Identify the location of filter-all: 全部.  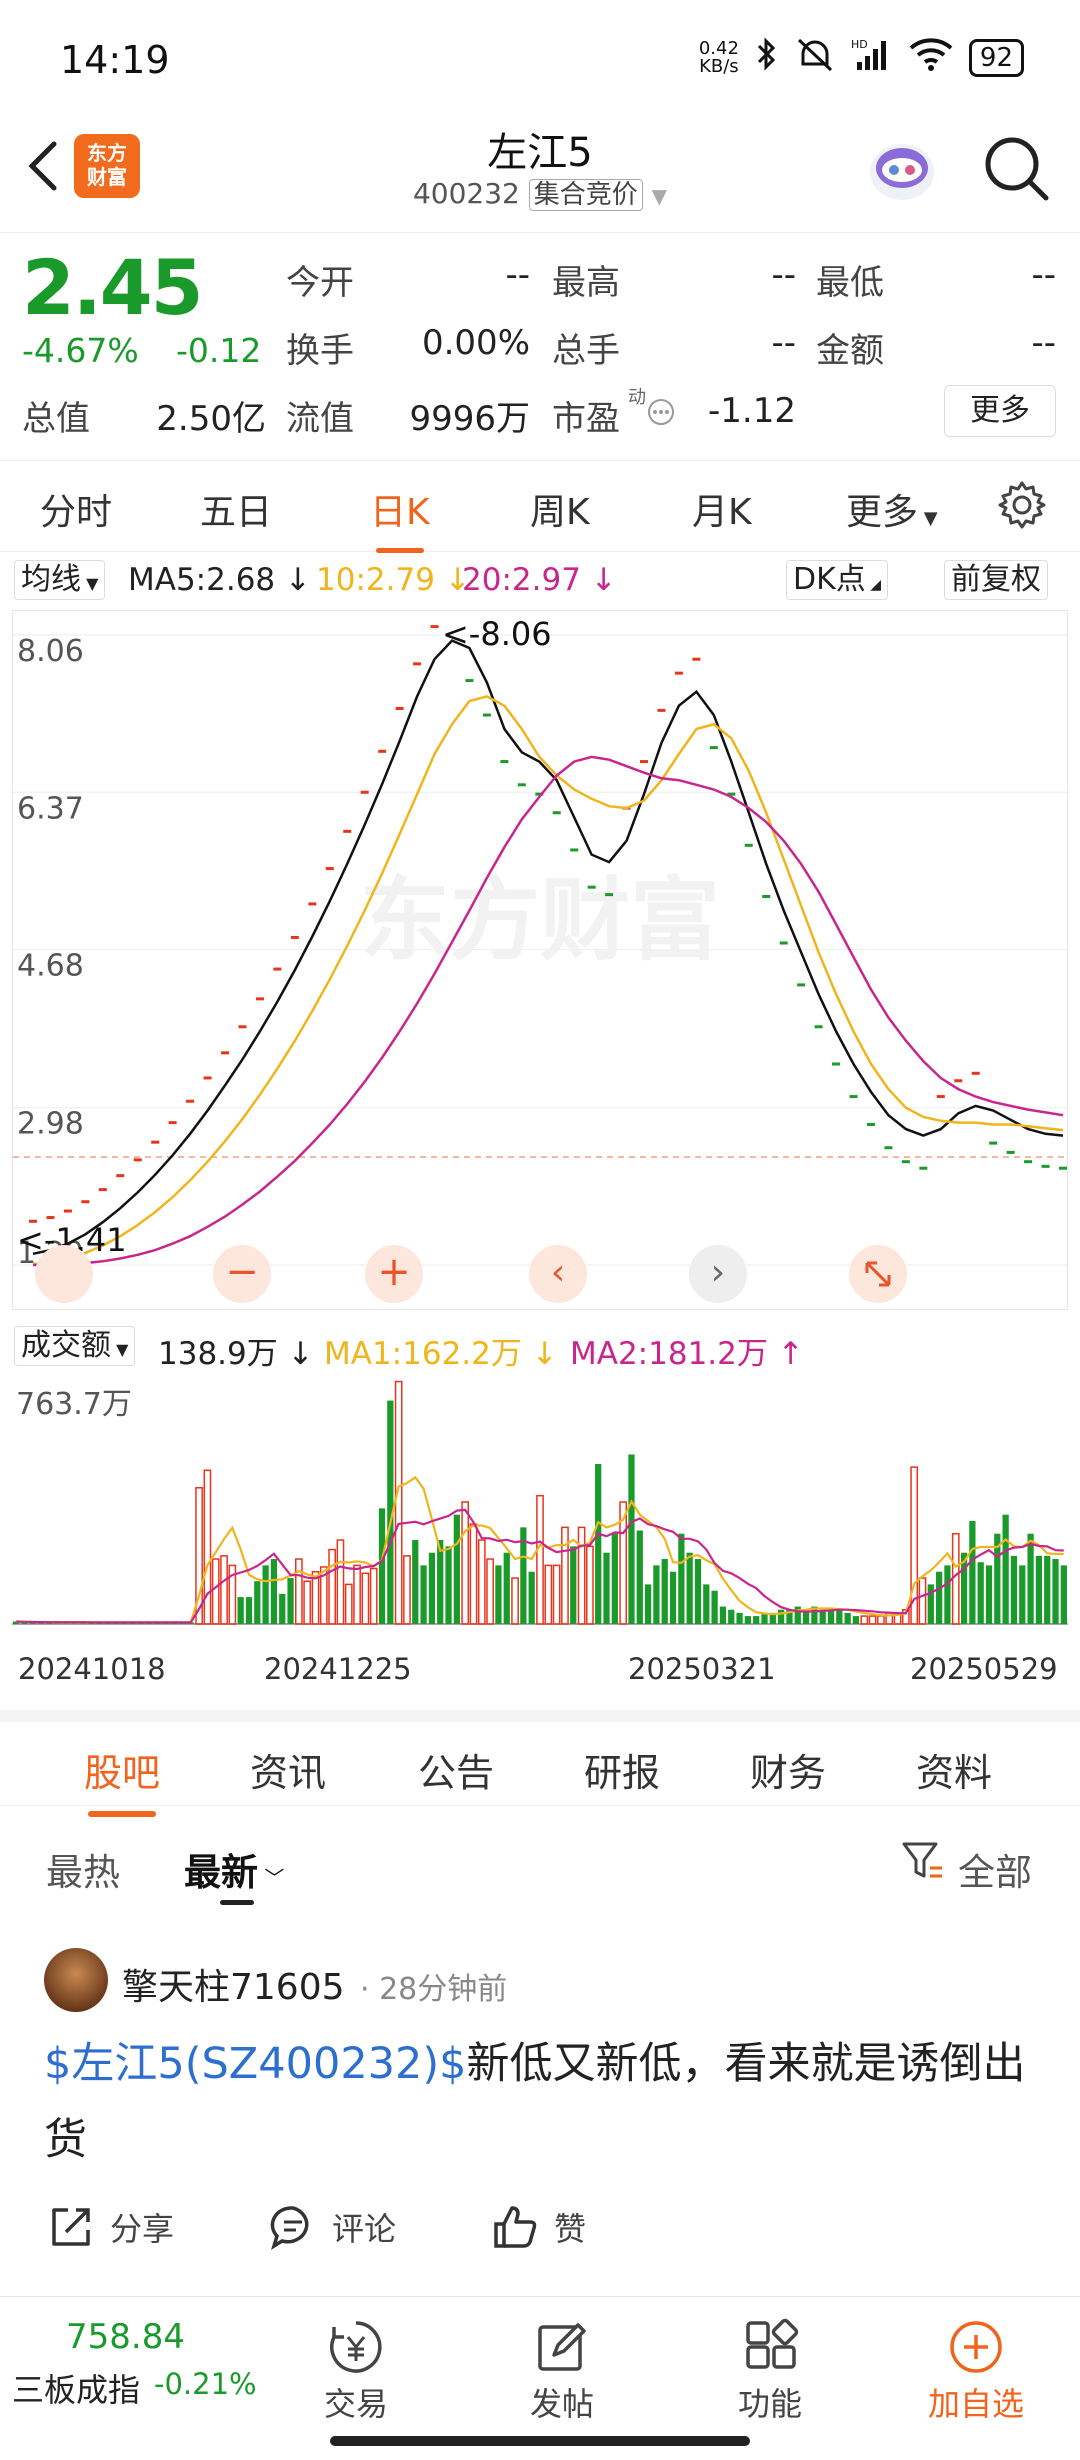
(995, 1869).